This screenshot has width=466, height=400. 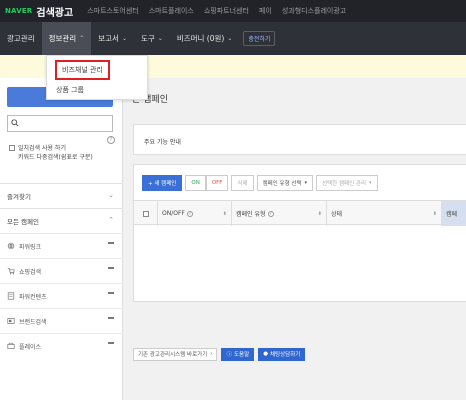 I want to click on exact-match-checkbox, so click(x=12, y=148).